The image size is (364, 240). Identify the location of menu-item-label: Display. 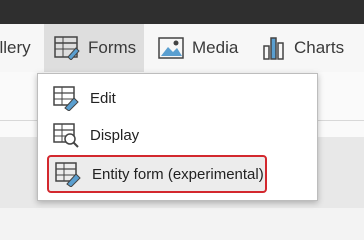
(115, 135).